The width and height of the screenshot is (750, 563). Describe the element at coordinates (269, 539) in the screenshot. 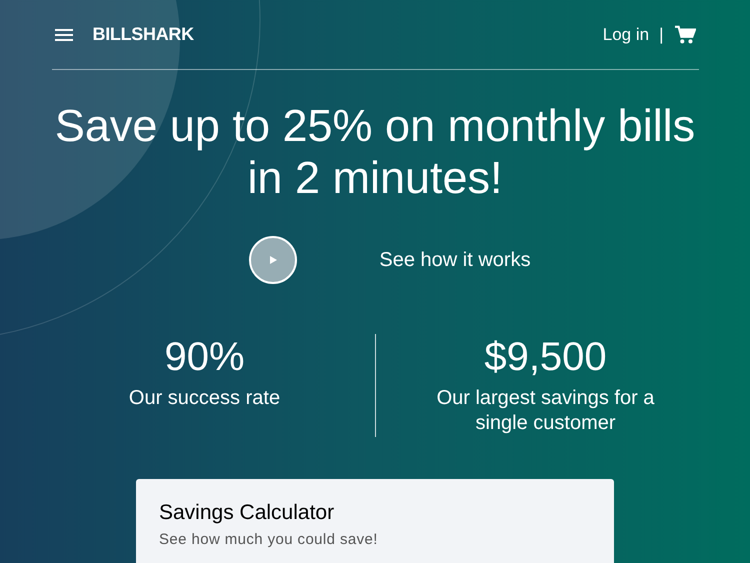

I see `card-subtitle: See how much you could save!` at that location.